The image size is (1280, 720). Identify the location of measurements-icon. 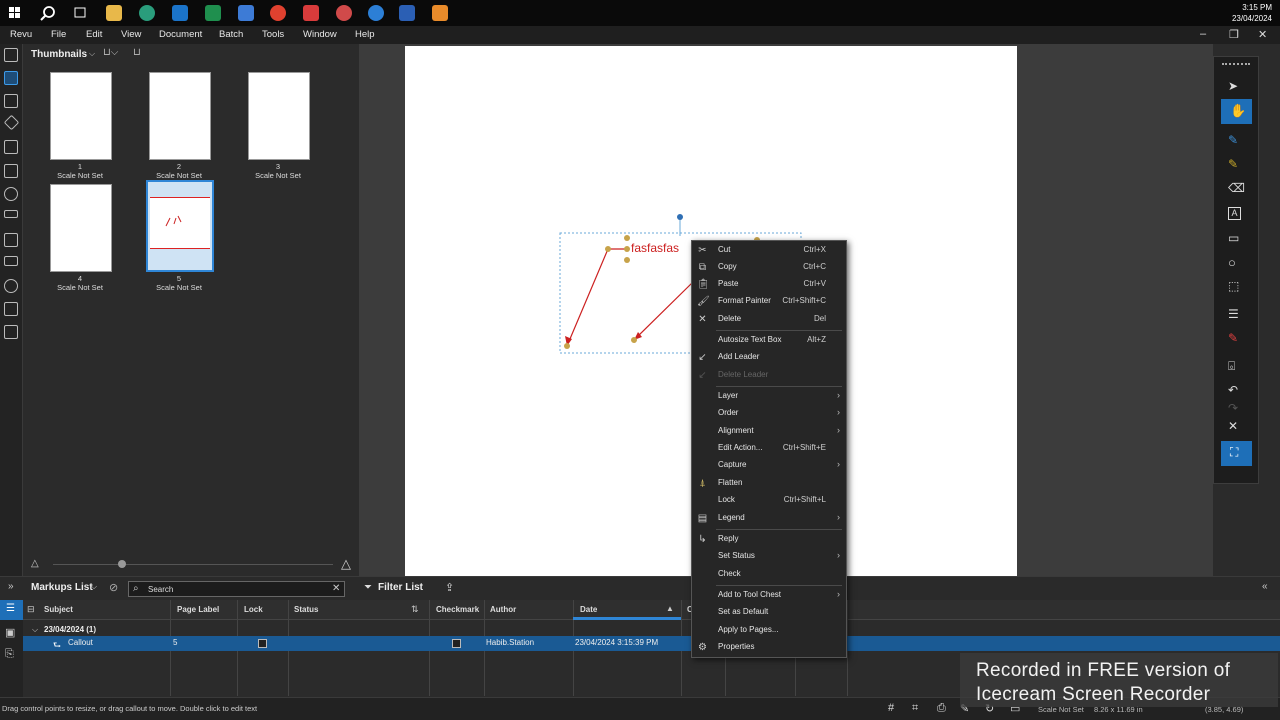
(11, 214).